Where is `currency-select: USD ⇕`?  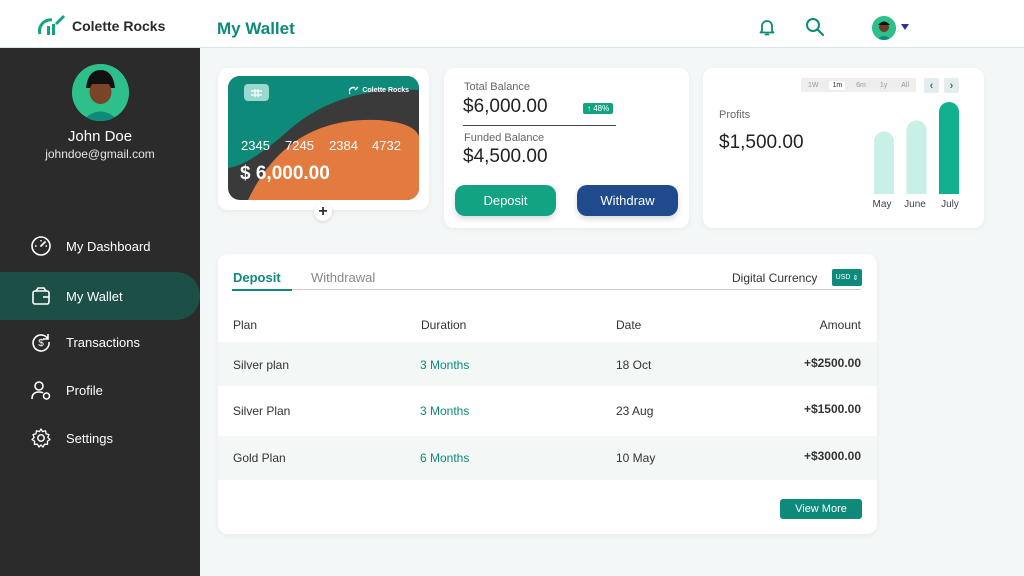
currency-select: USD ⇕ is located at coordinates (847, 277).